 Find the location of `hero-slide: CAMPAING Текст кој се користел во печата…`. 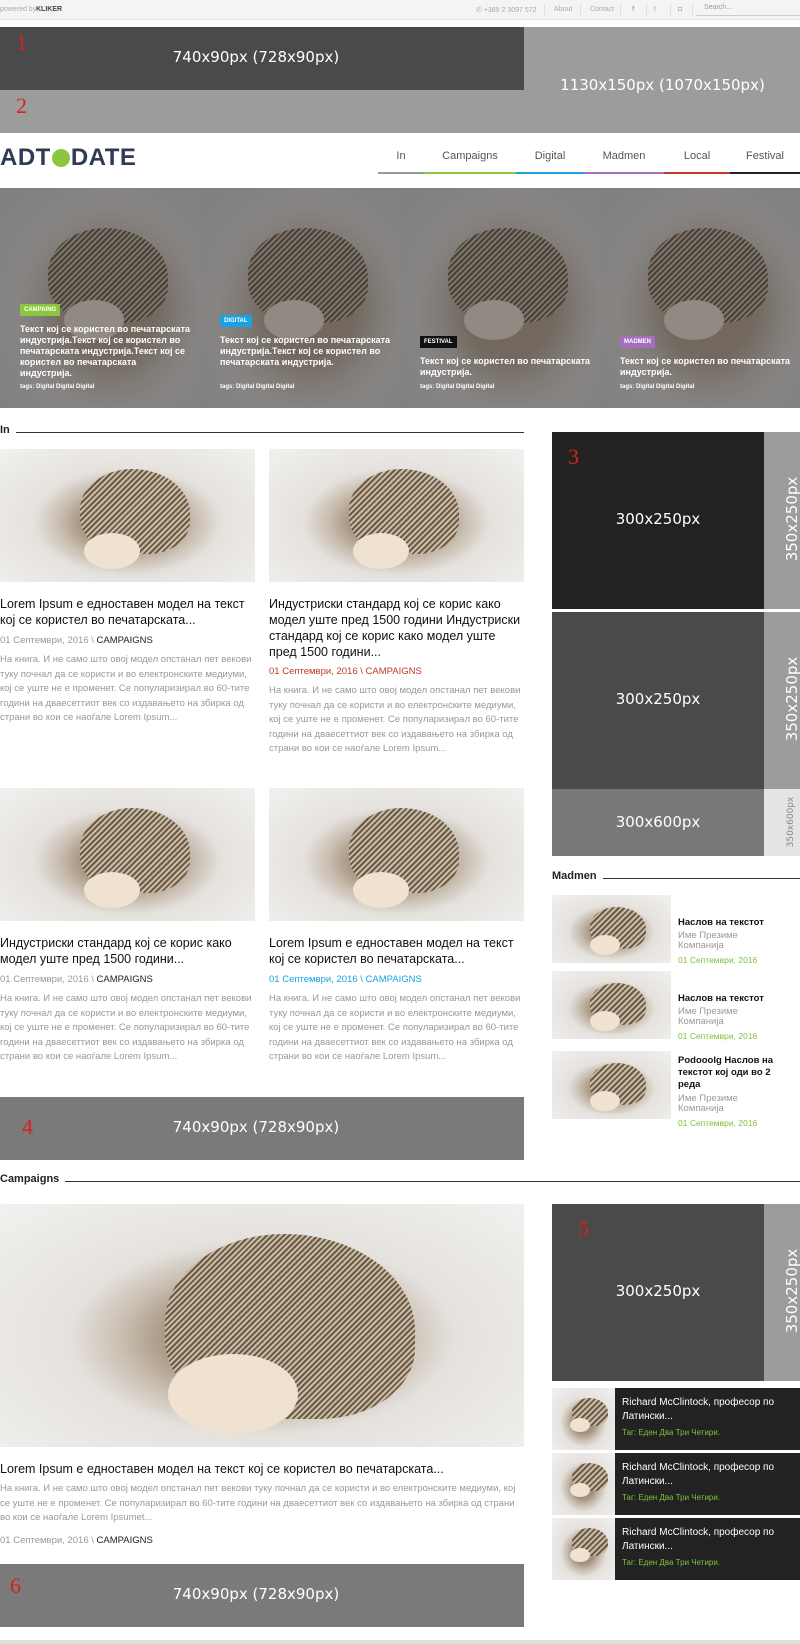

hero-slide: CAMPAING Текст кој се користел во печата… is located at coordinates (100, 298).